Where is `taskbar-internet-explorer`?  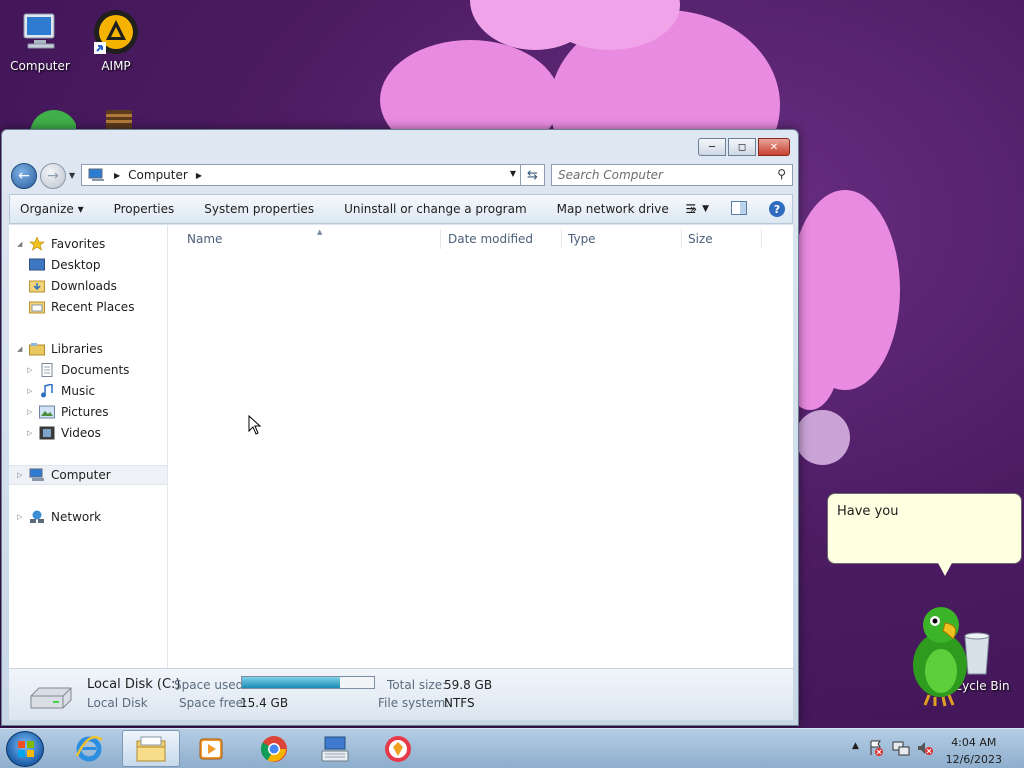
taskbar-internet-explorer is located at coordinates (89, 748).